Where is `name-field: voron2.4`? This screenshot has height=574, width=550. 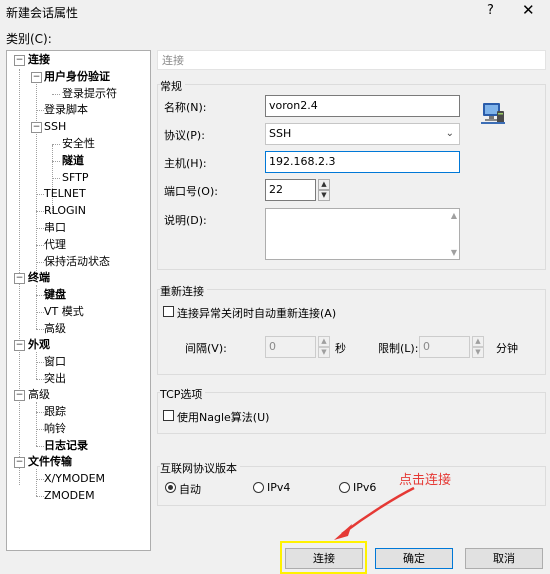
name-field: voron2.4 is located at coordinates (362, 106).